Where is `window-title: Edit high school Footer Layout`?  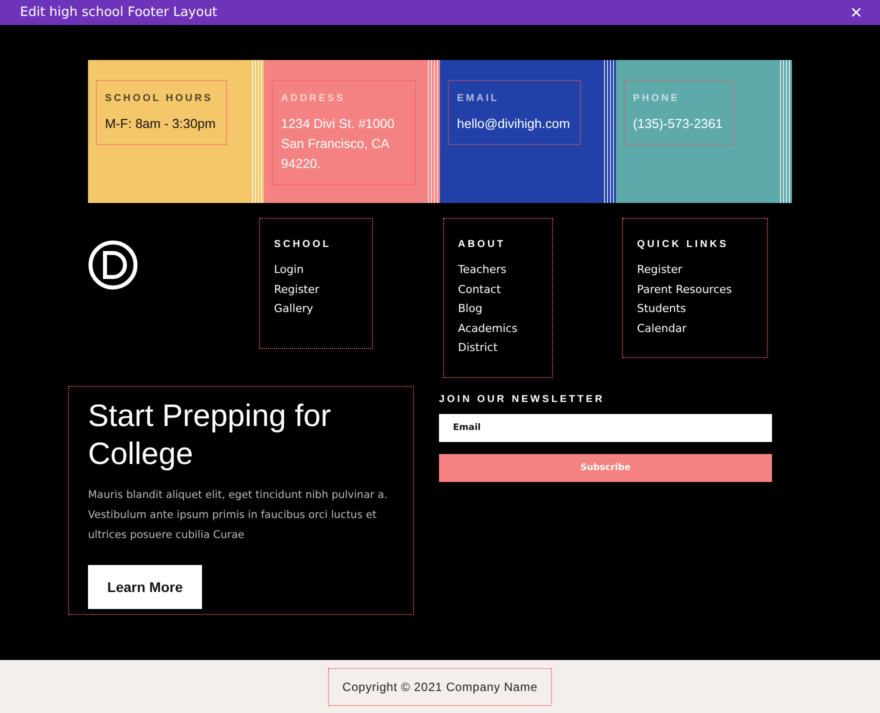
window-title: Edit high school Footer Layout is located at coordinates (119, 12).